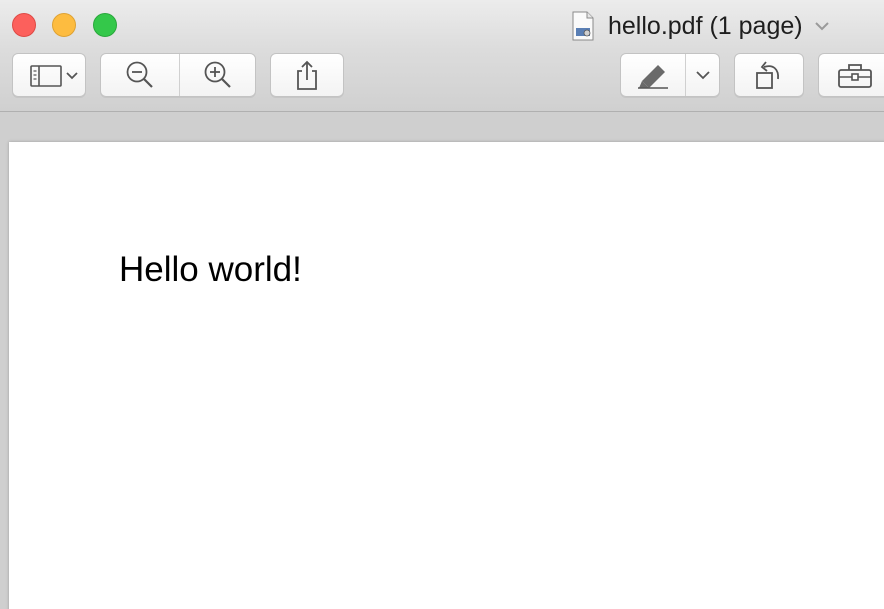 The width and height of the screenshot is (884, 609). I want to click on markup-button, so click(653, 75).